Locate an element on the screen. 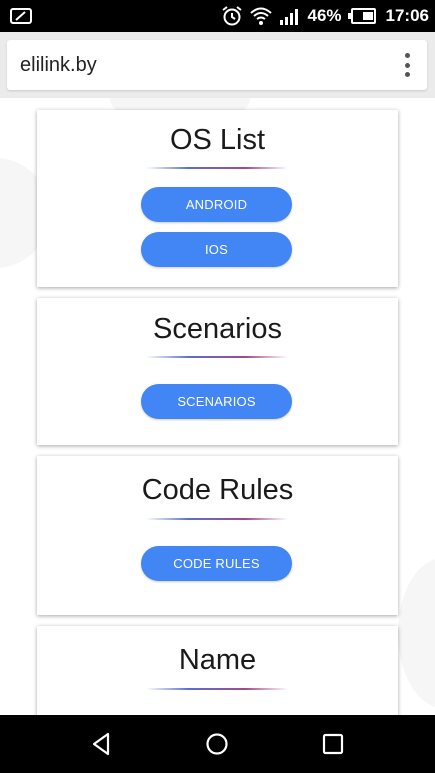 Image resolution: width=435 pixels, height=773 pixels. browser-toolbar: elilink.by is located at coordinates (217, 65).